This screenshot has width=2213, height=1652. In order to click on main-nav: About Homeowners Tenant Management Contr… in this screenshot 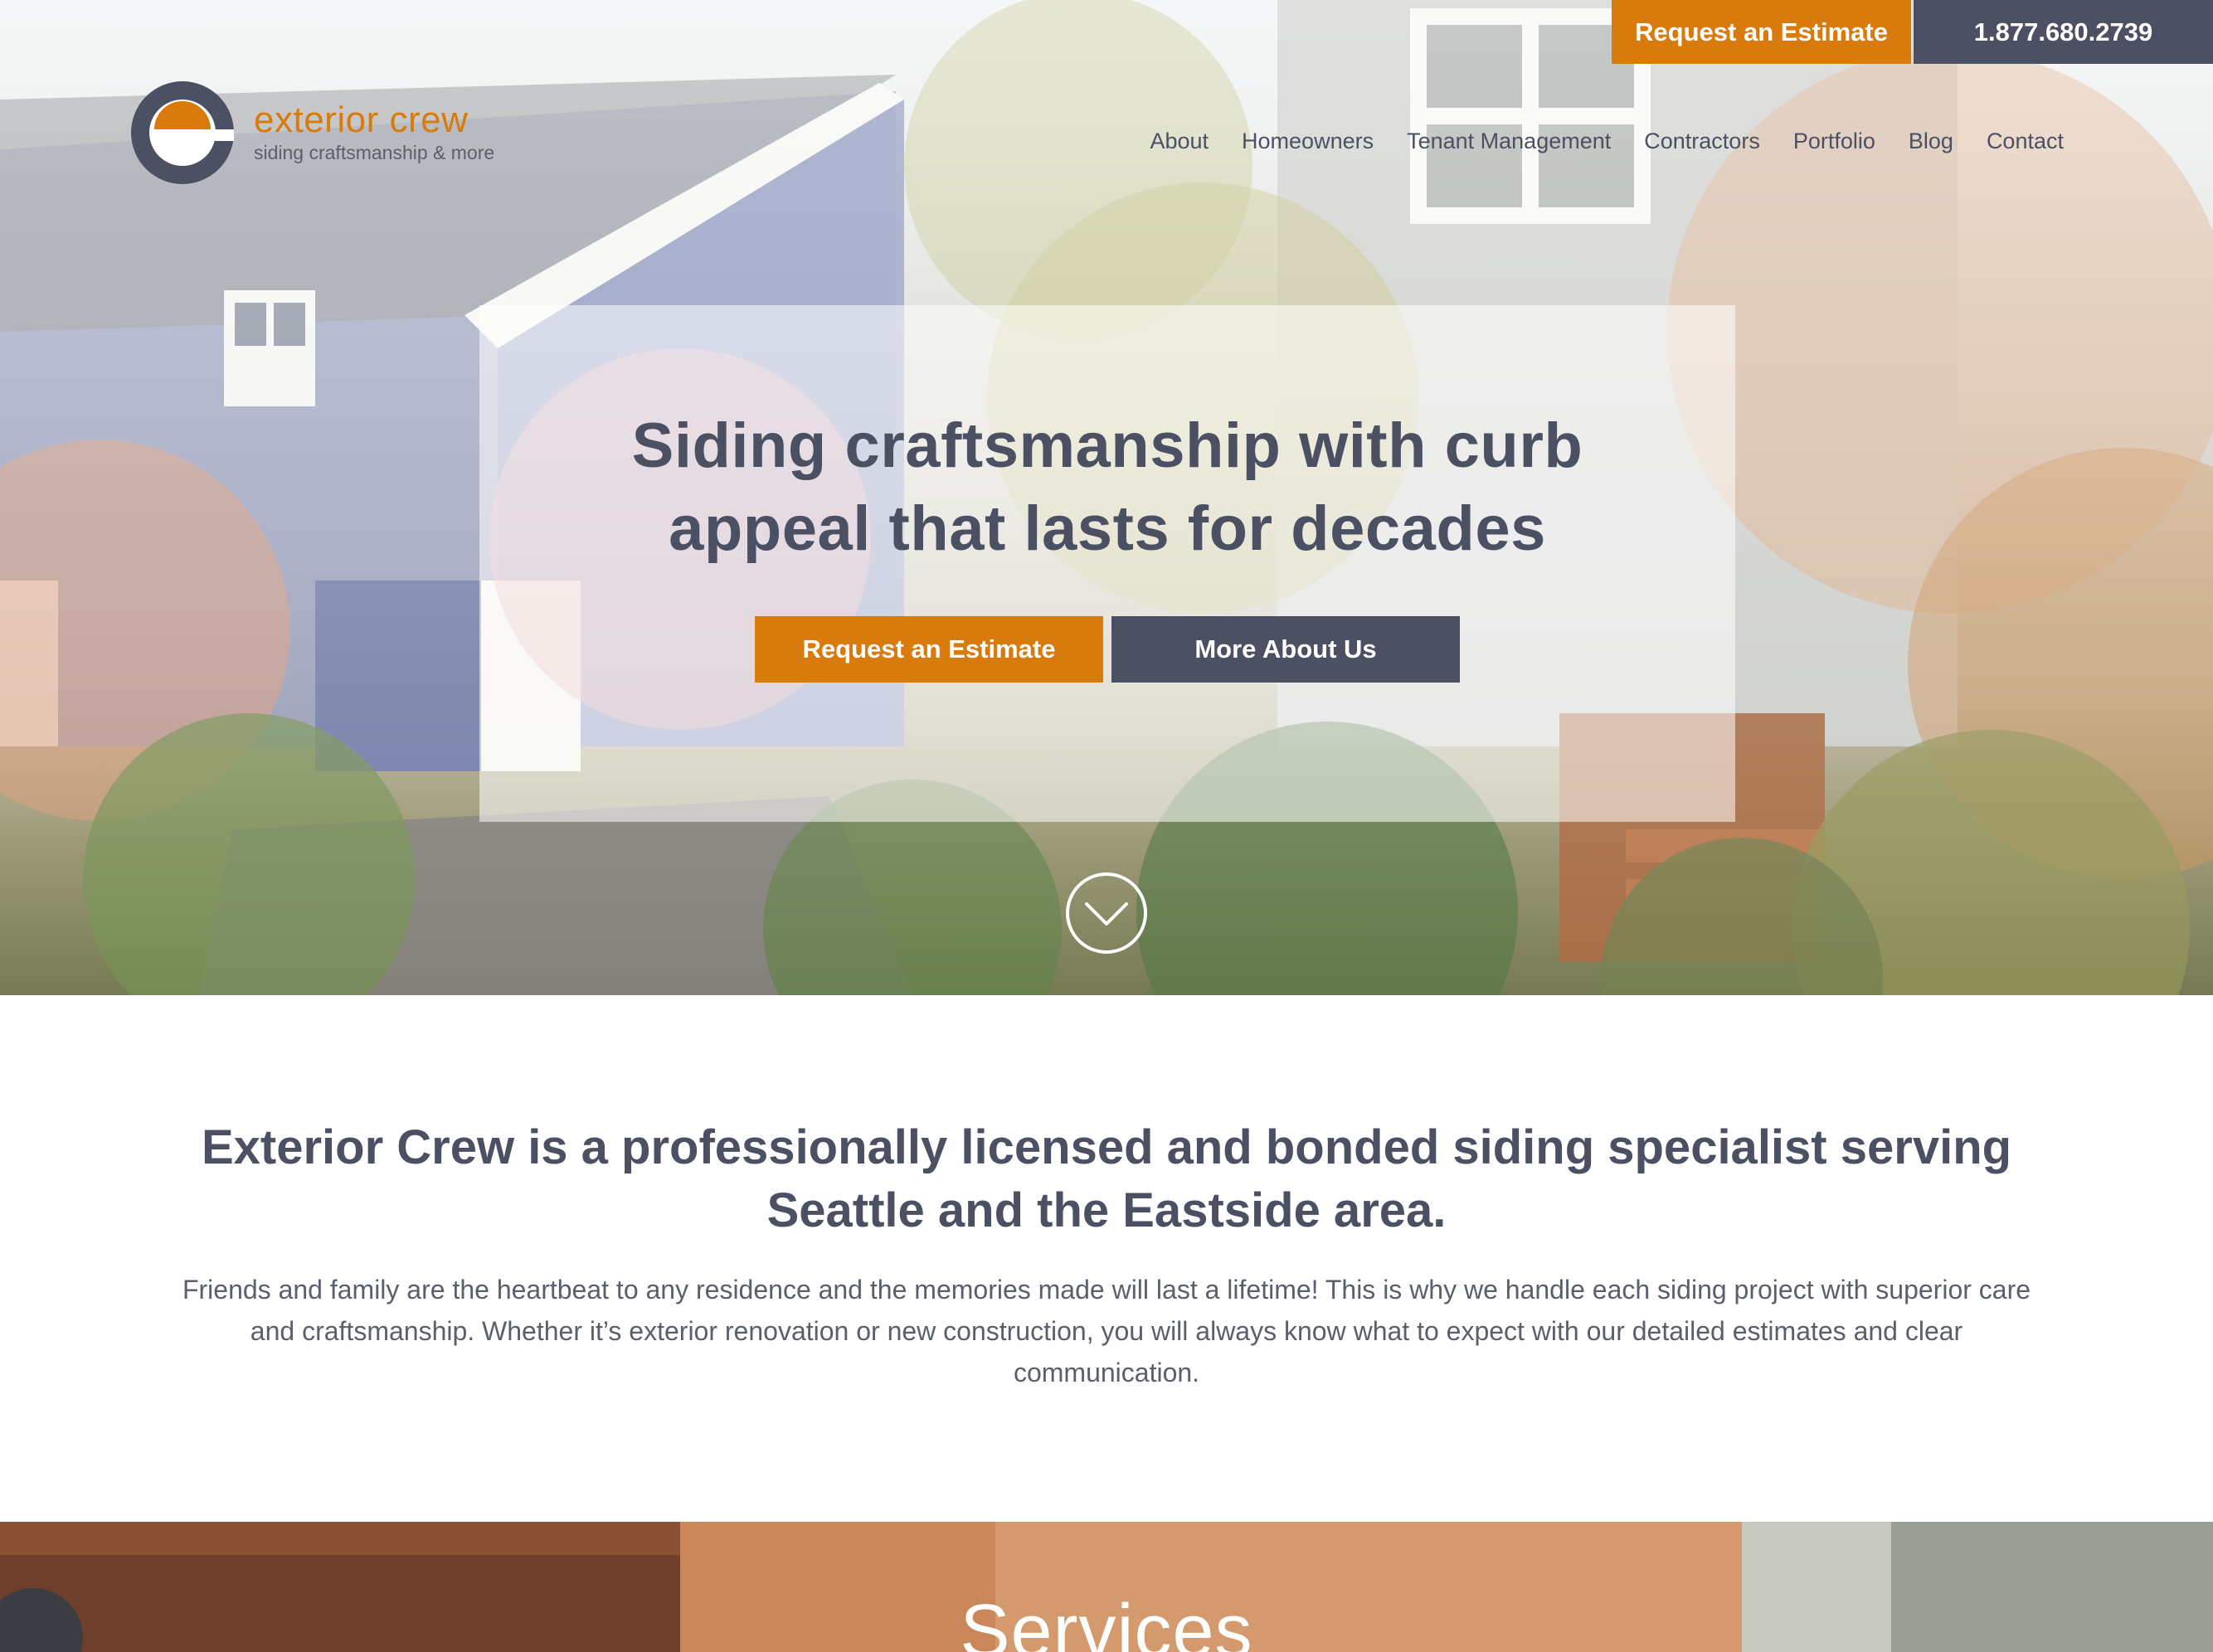, I will do `click(1590, 141)`.